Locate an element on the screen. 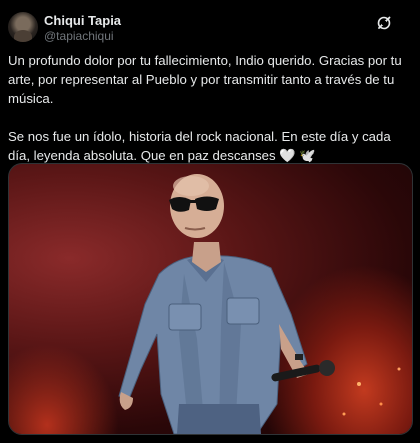 The height and width of the screenshot is (443, 420). avatar is located at coordinates (23, 27).